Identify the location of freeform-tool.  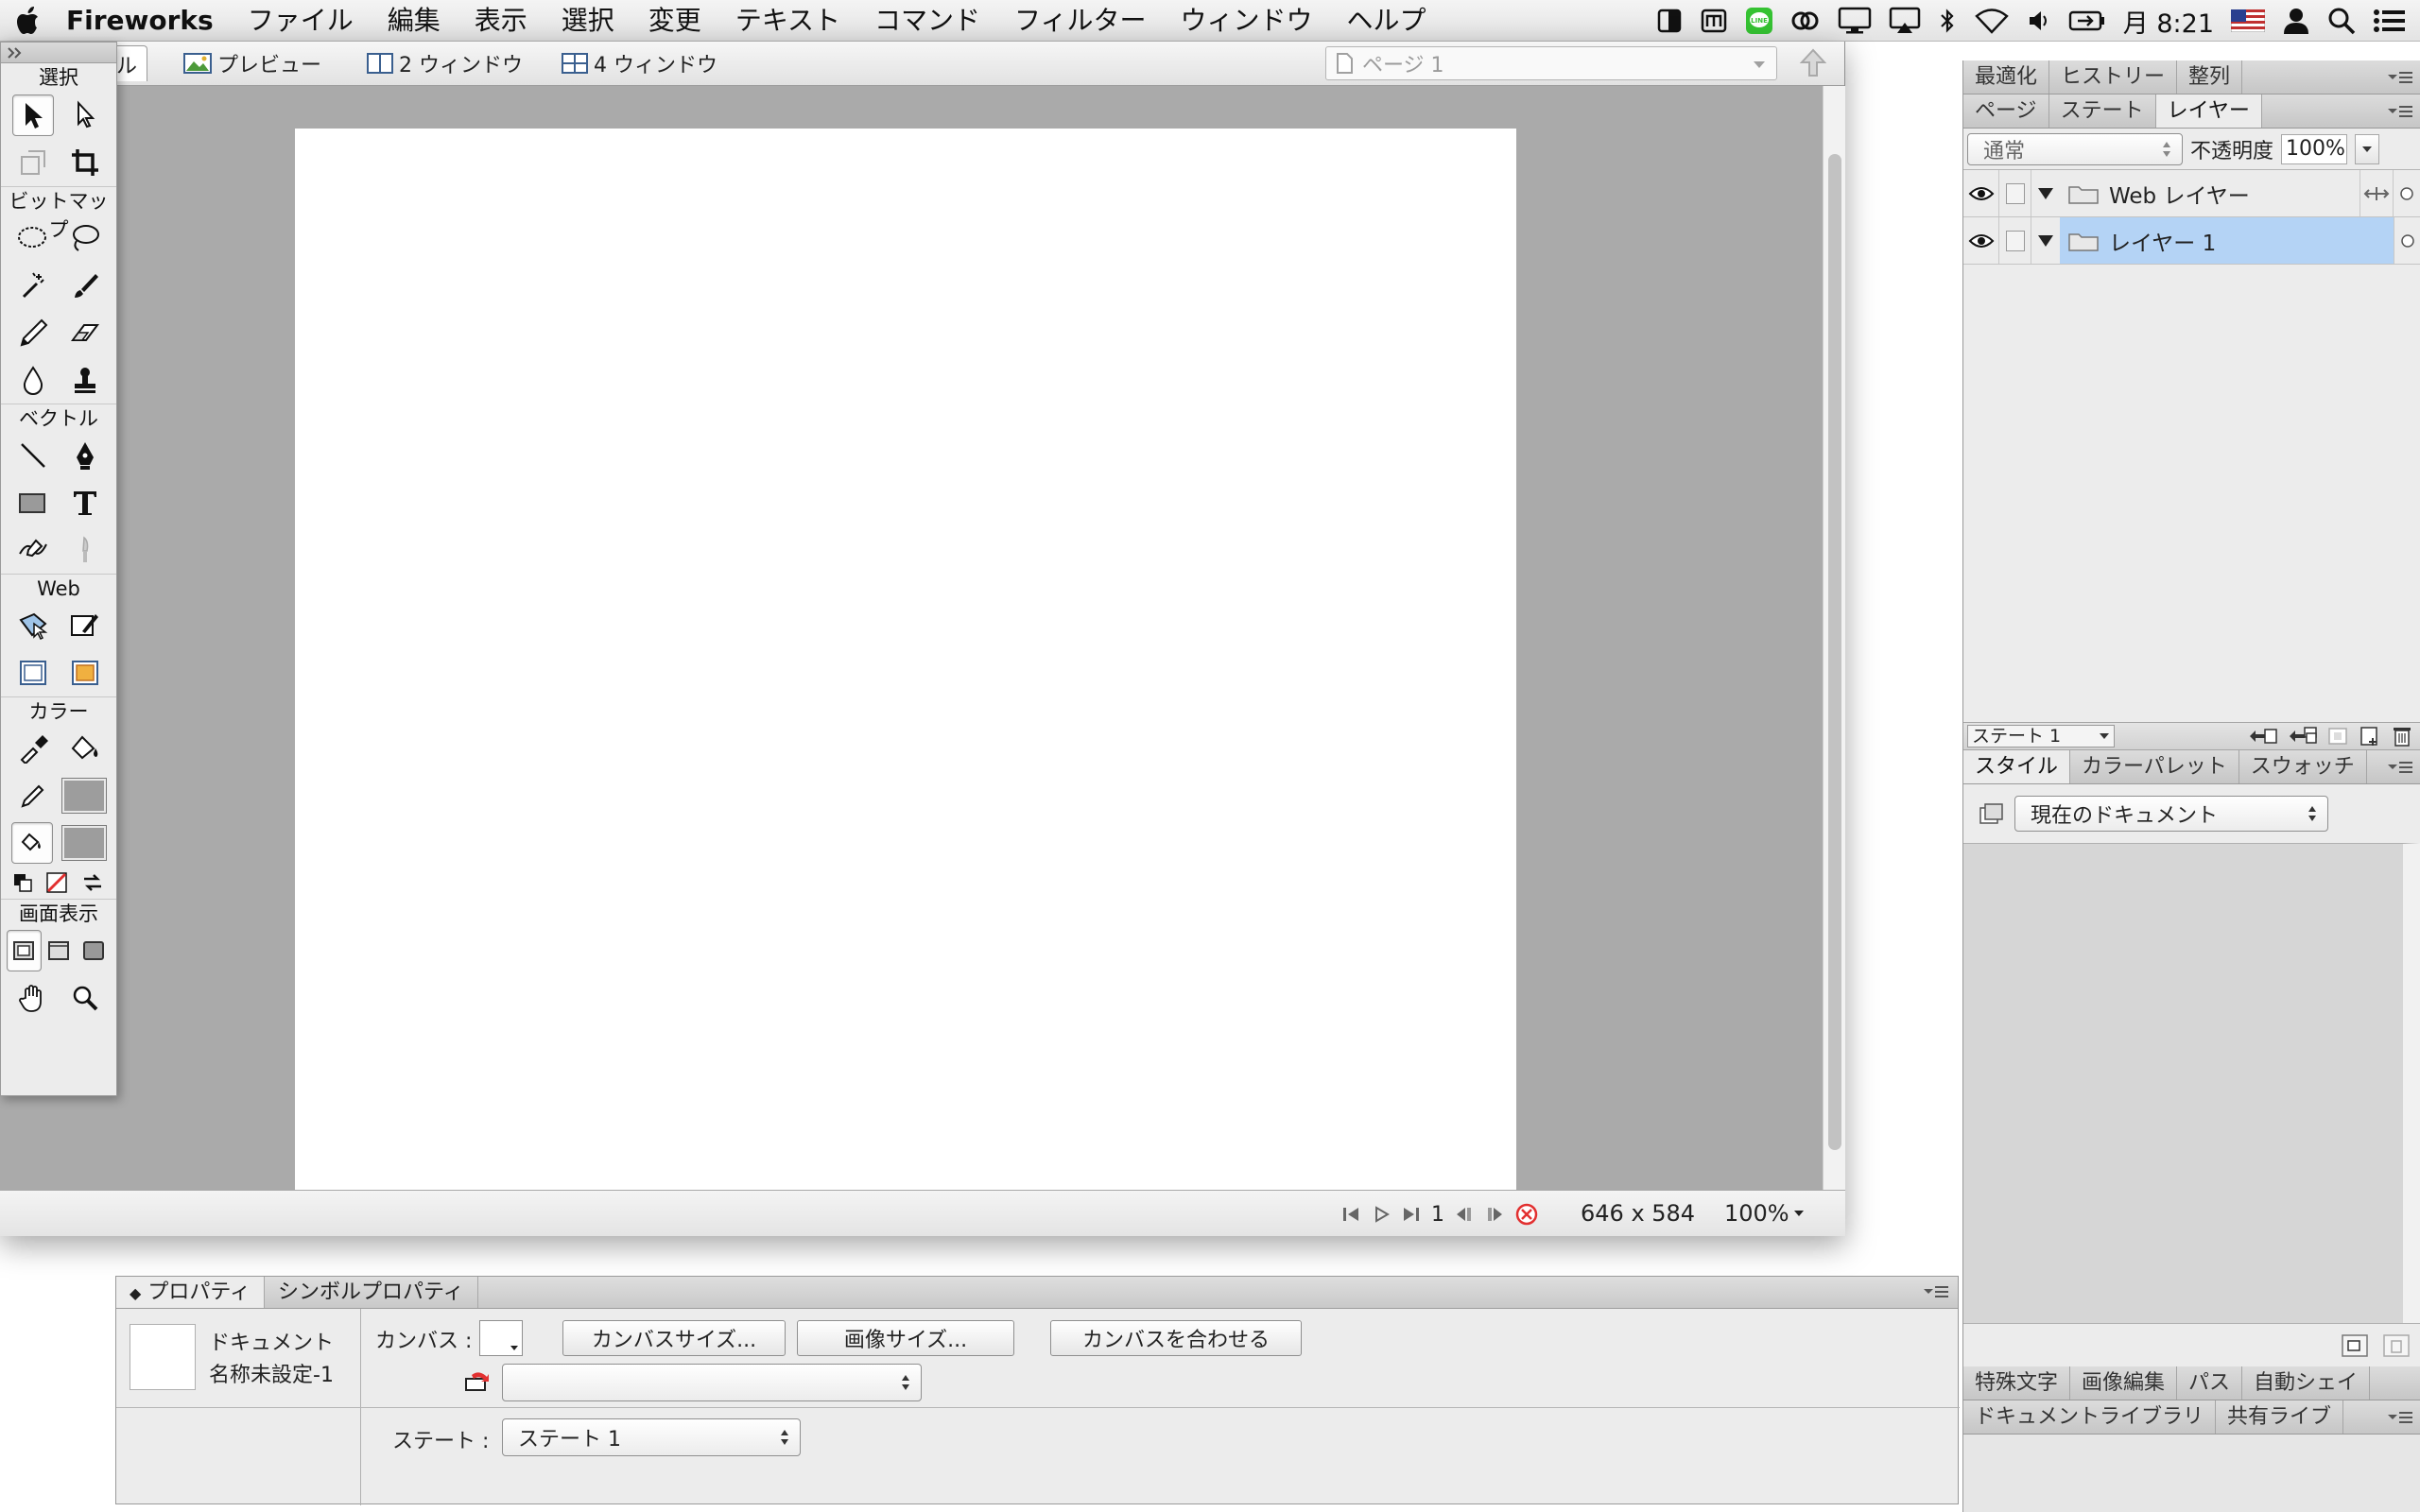
(33, 550).